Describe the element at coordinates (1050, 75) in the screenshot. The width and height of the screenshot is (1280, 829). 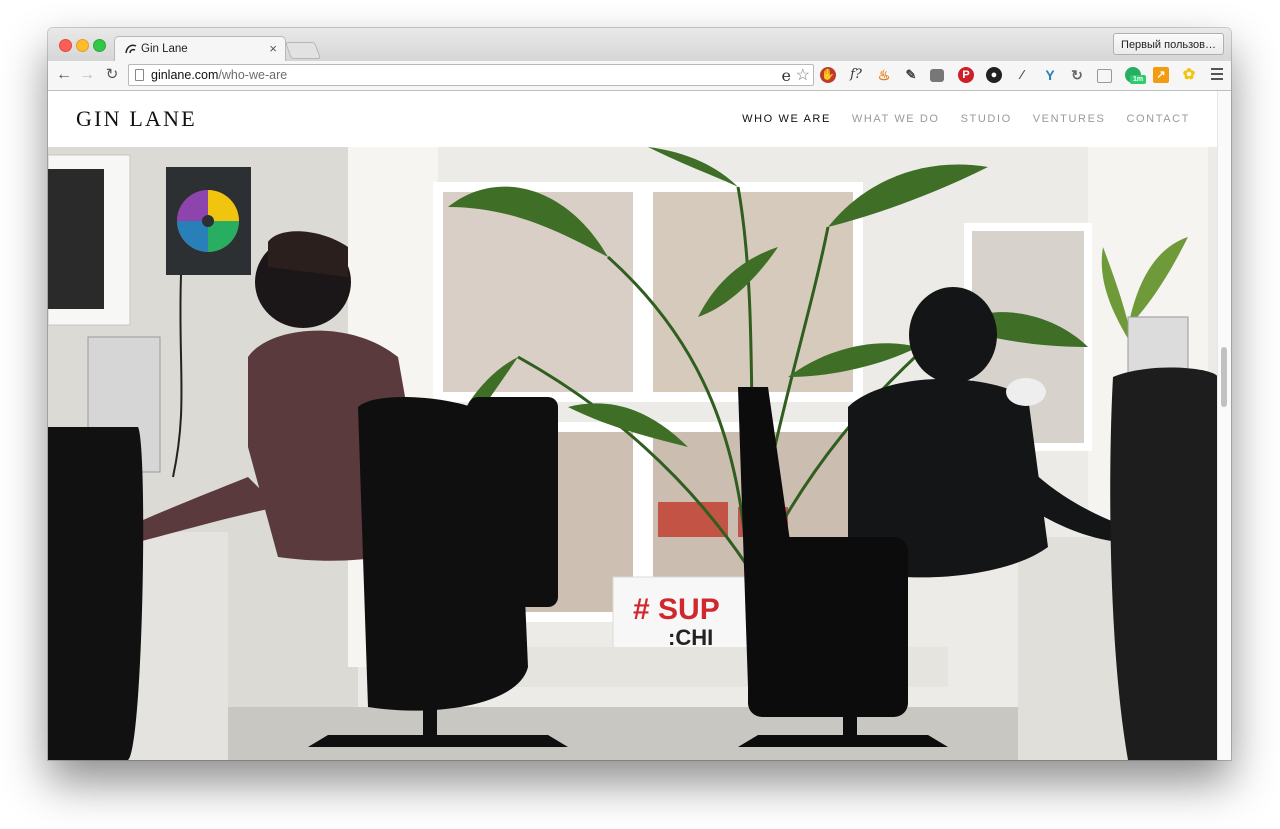
I see `y-icon: Y` at that location.